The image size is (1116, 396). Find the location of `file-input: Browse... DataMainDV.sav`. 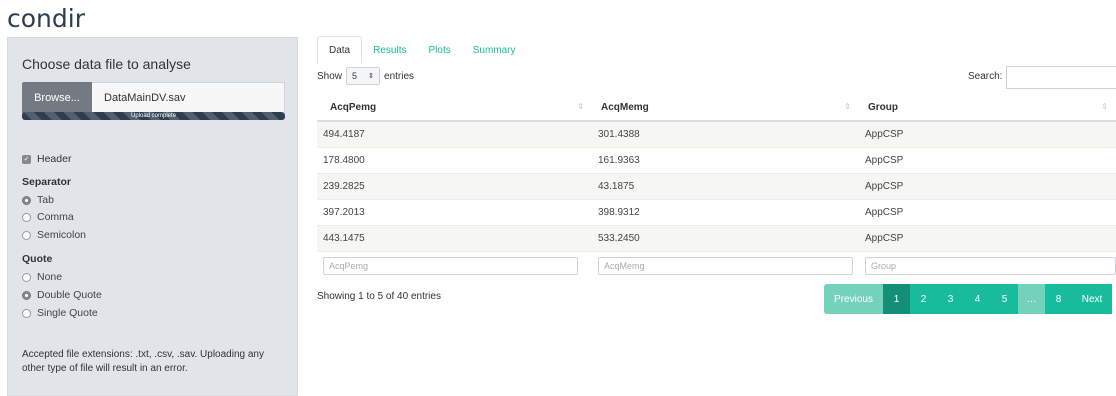

file-input: Browse... DataMainDV.sav is located at coordinates (153, 98).